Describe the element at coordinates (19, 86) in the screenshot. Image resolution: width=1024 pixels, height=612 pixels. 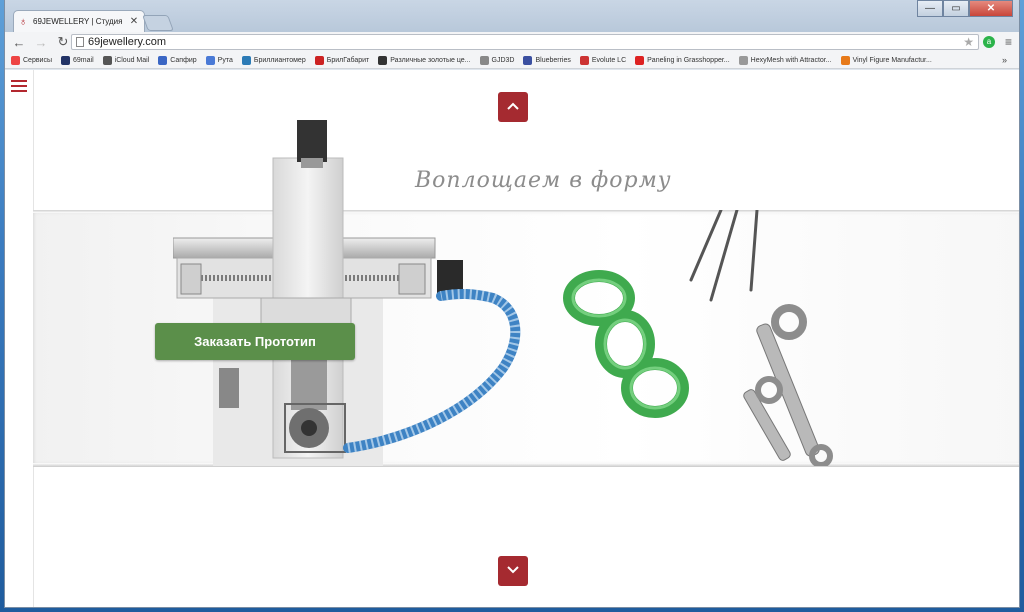
I see `hamburger-menu-icon` at that location.